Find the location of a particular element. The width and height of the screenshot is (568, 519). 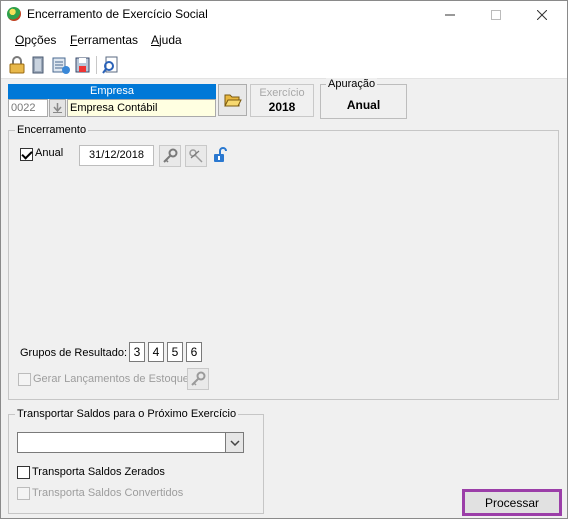

close-icon is located at coordinates (542, 15).